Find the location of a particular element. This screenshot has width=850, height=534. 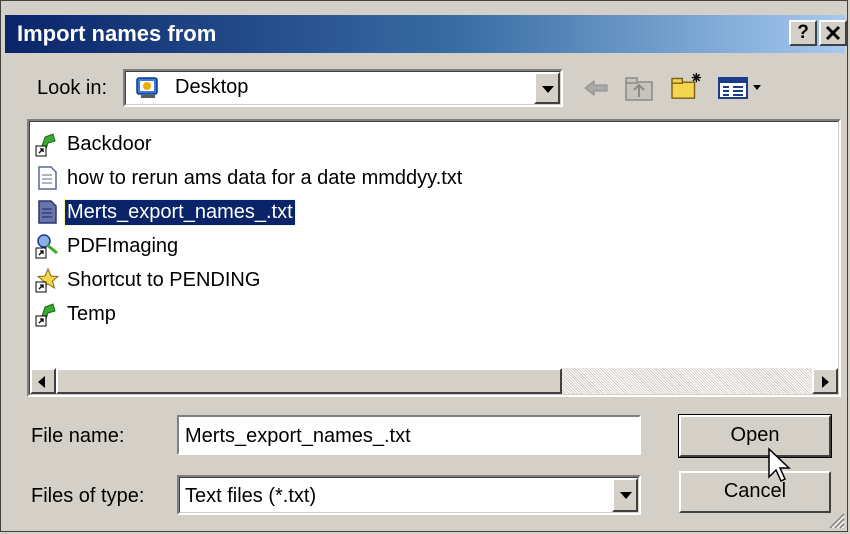

file-type-dropdown-button is located at coordinates (625, 495).